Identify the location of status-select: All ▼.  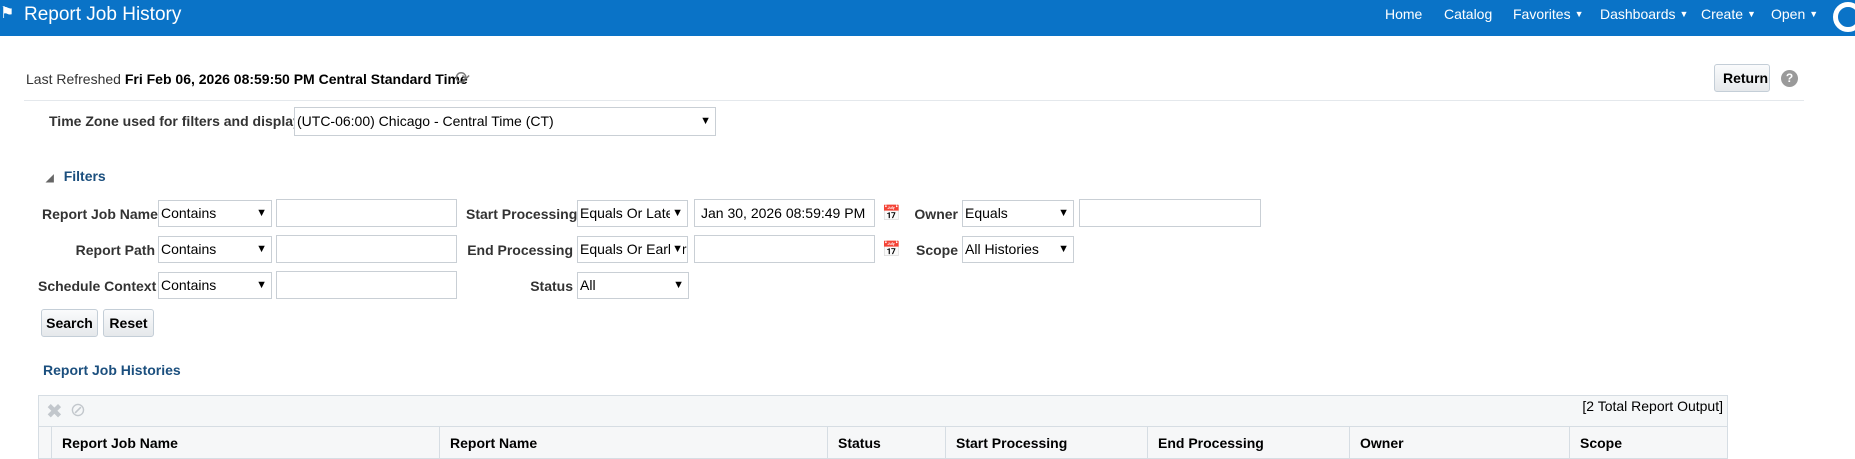
(633, 285).